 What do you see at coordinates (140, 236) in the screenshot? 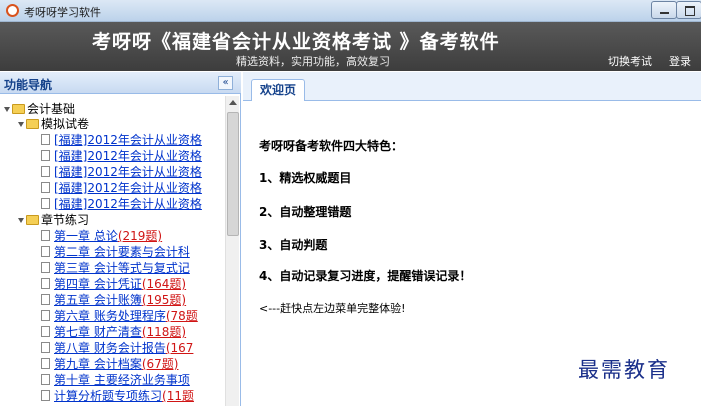
I see `question-count: (219题)` at bounding box center [140, 236].